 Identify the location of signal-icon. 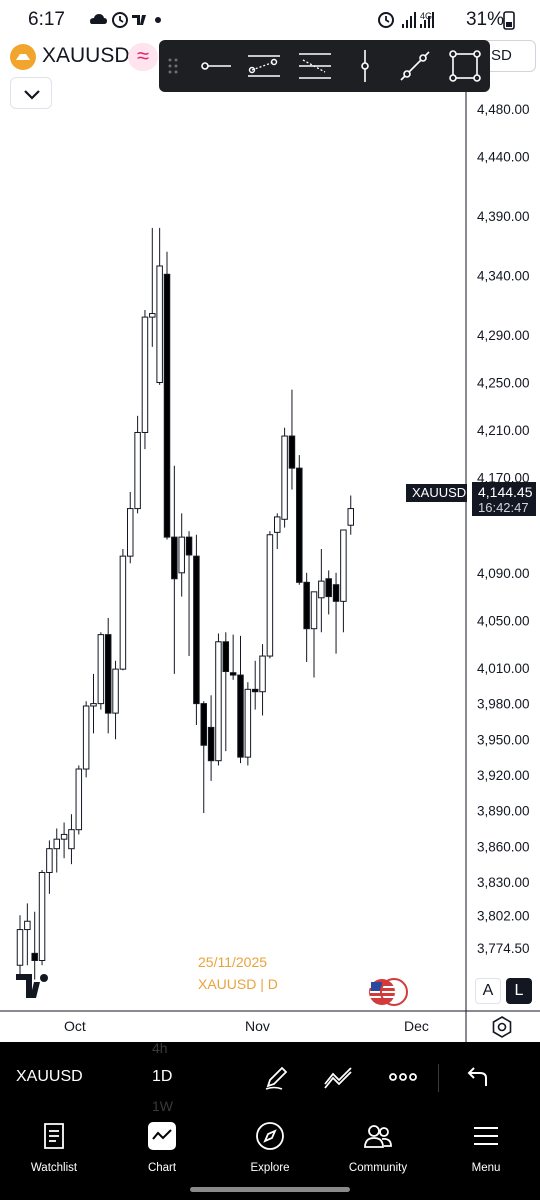
(409, 20).